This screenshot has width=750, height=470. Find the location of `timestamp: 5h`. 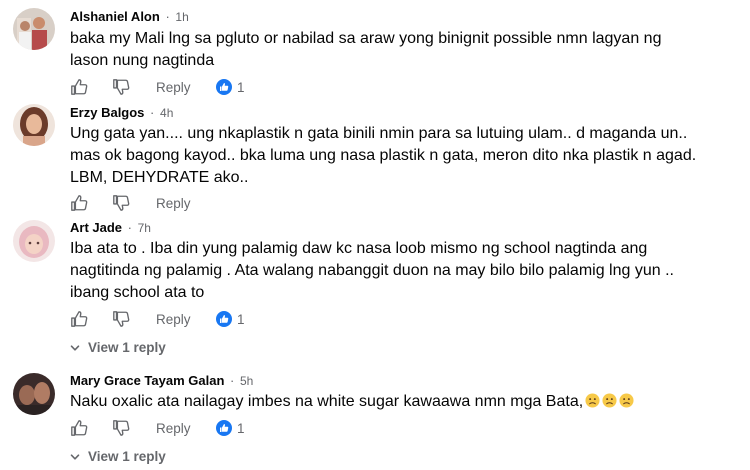

timestamp: 5h is located at coordinates (246, 381).